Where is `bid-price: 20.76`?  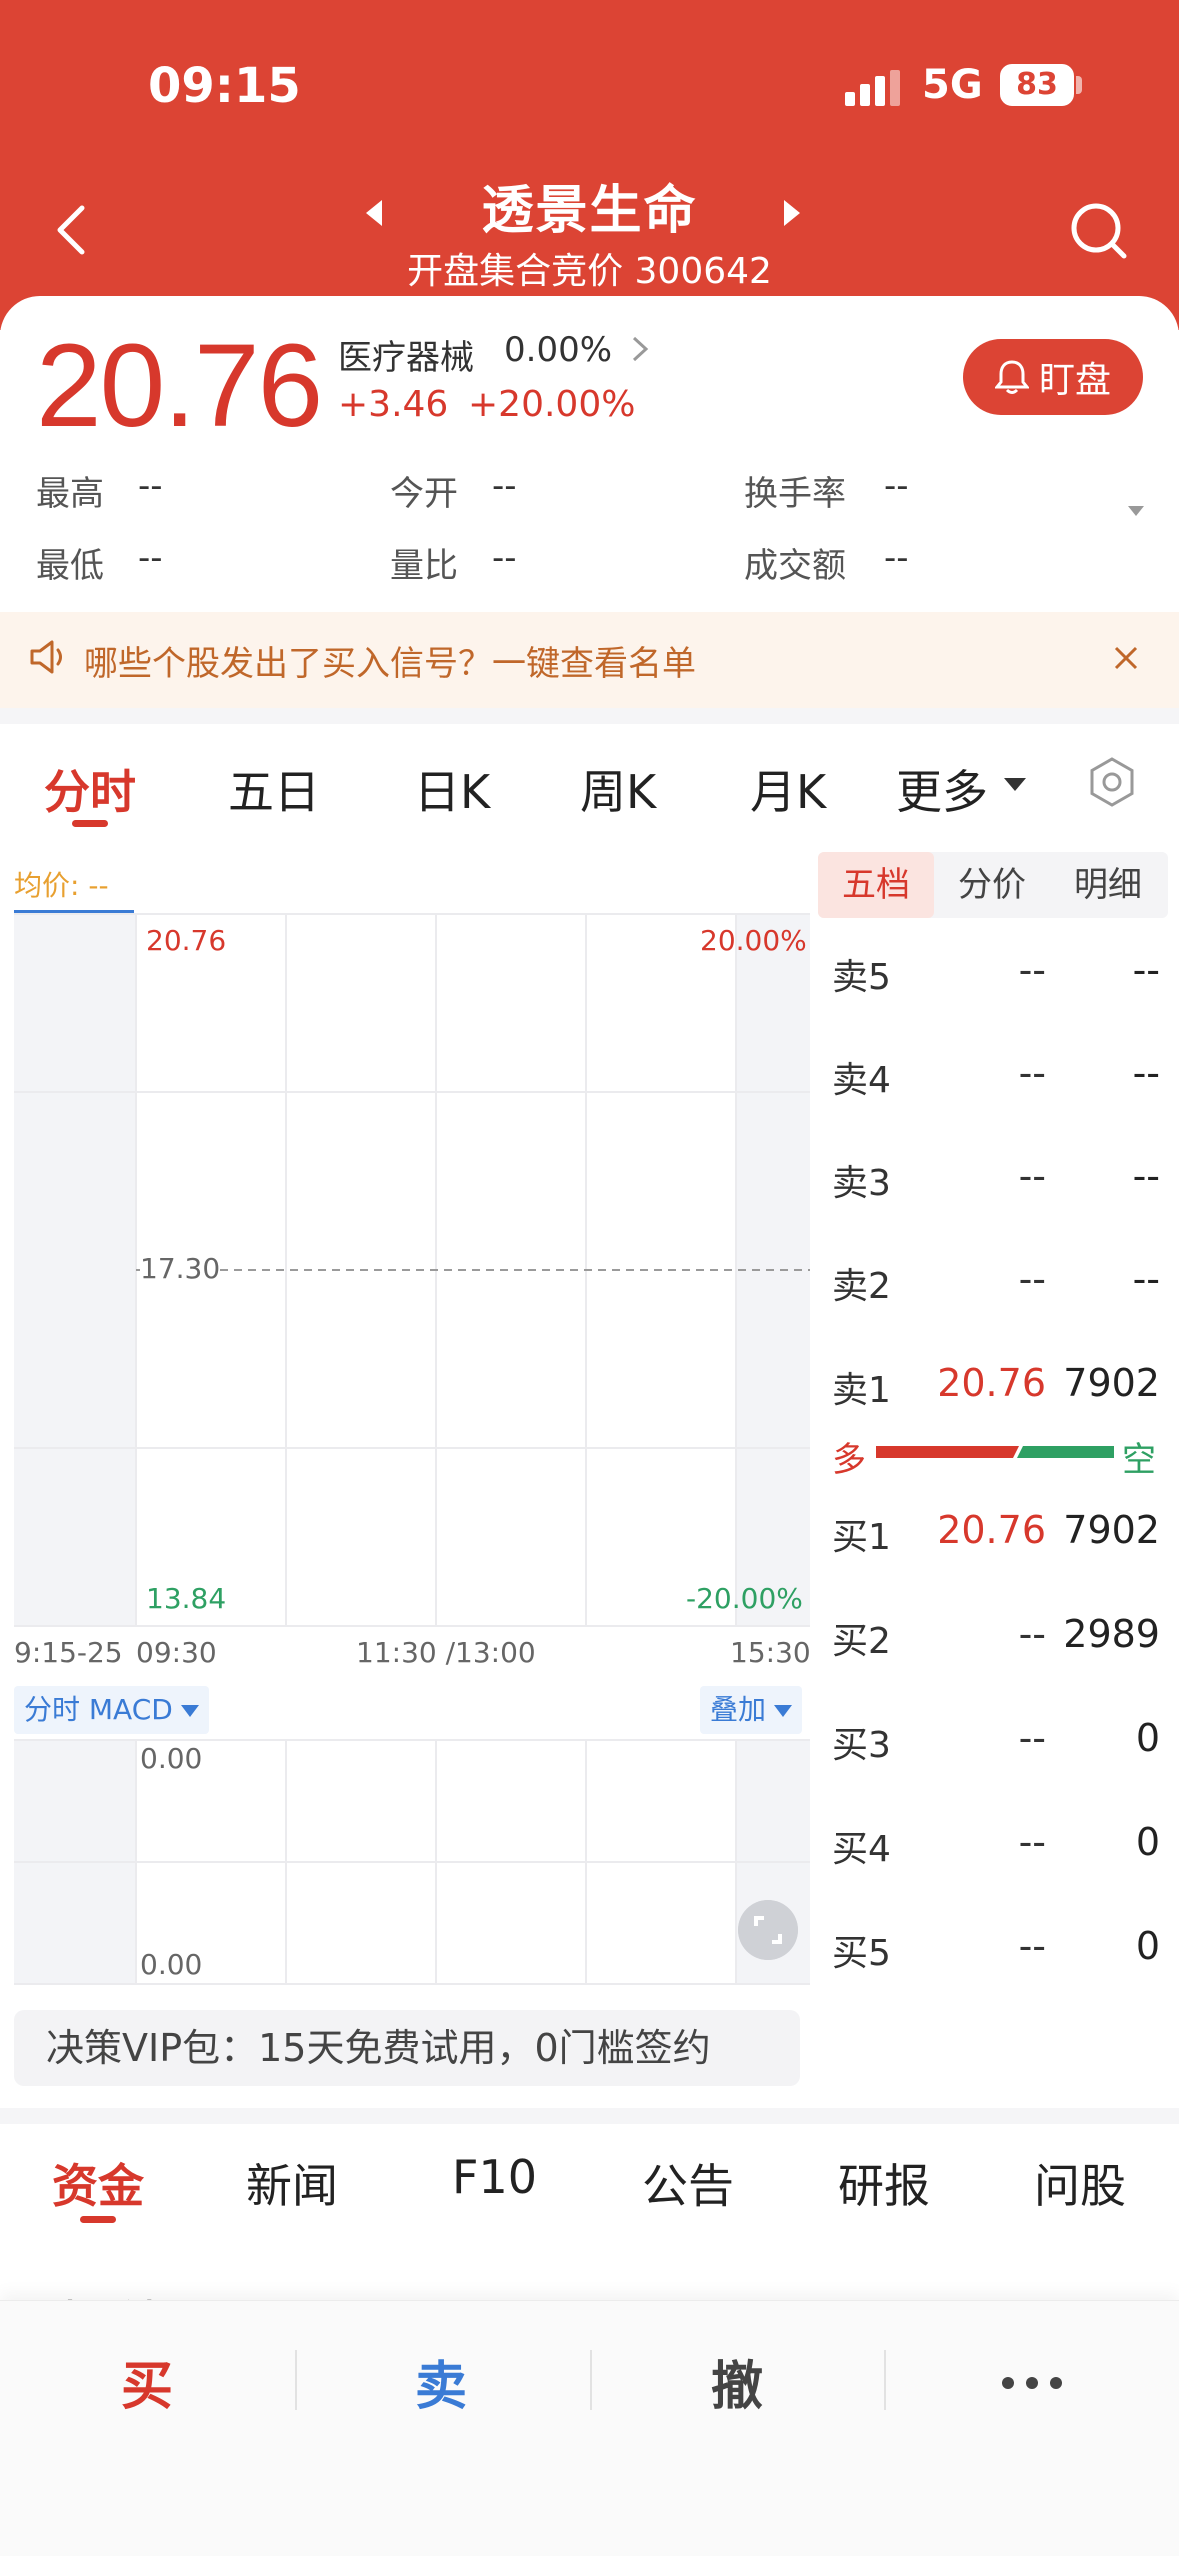 bid-price: 20.76 is located at coordinates (991, 1530).